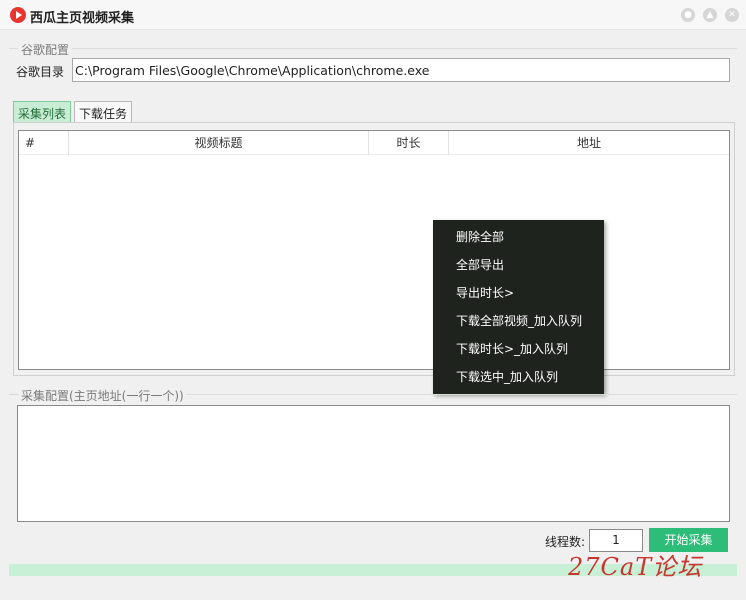  What do you see at coordinates (82, 18) in the screenshot?
I see `window-title: 西瓜主页视频采集` at bounding box center [82, 18].